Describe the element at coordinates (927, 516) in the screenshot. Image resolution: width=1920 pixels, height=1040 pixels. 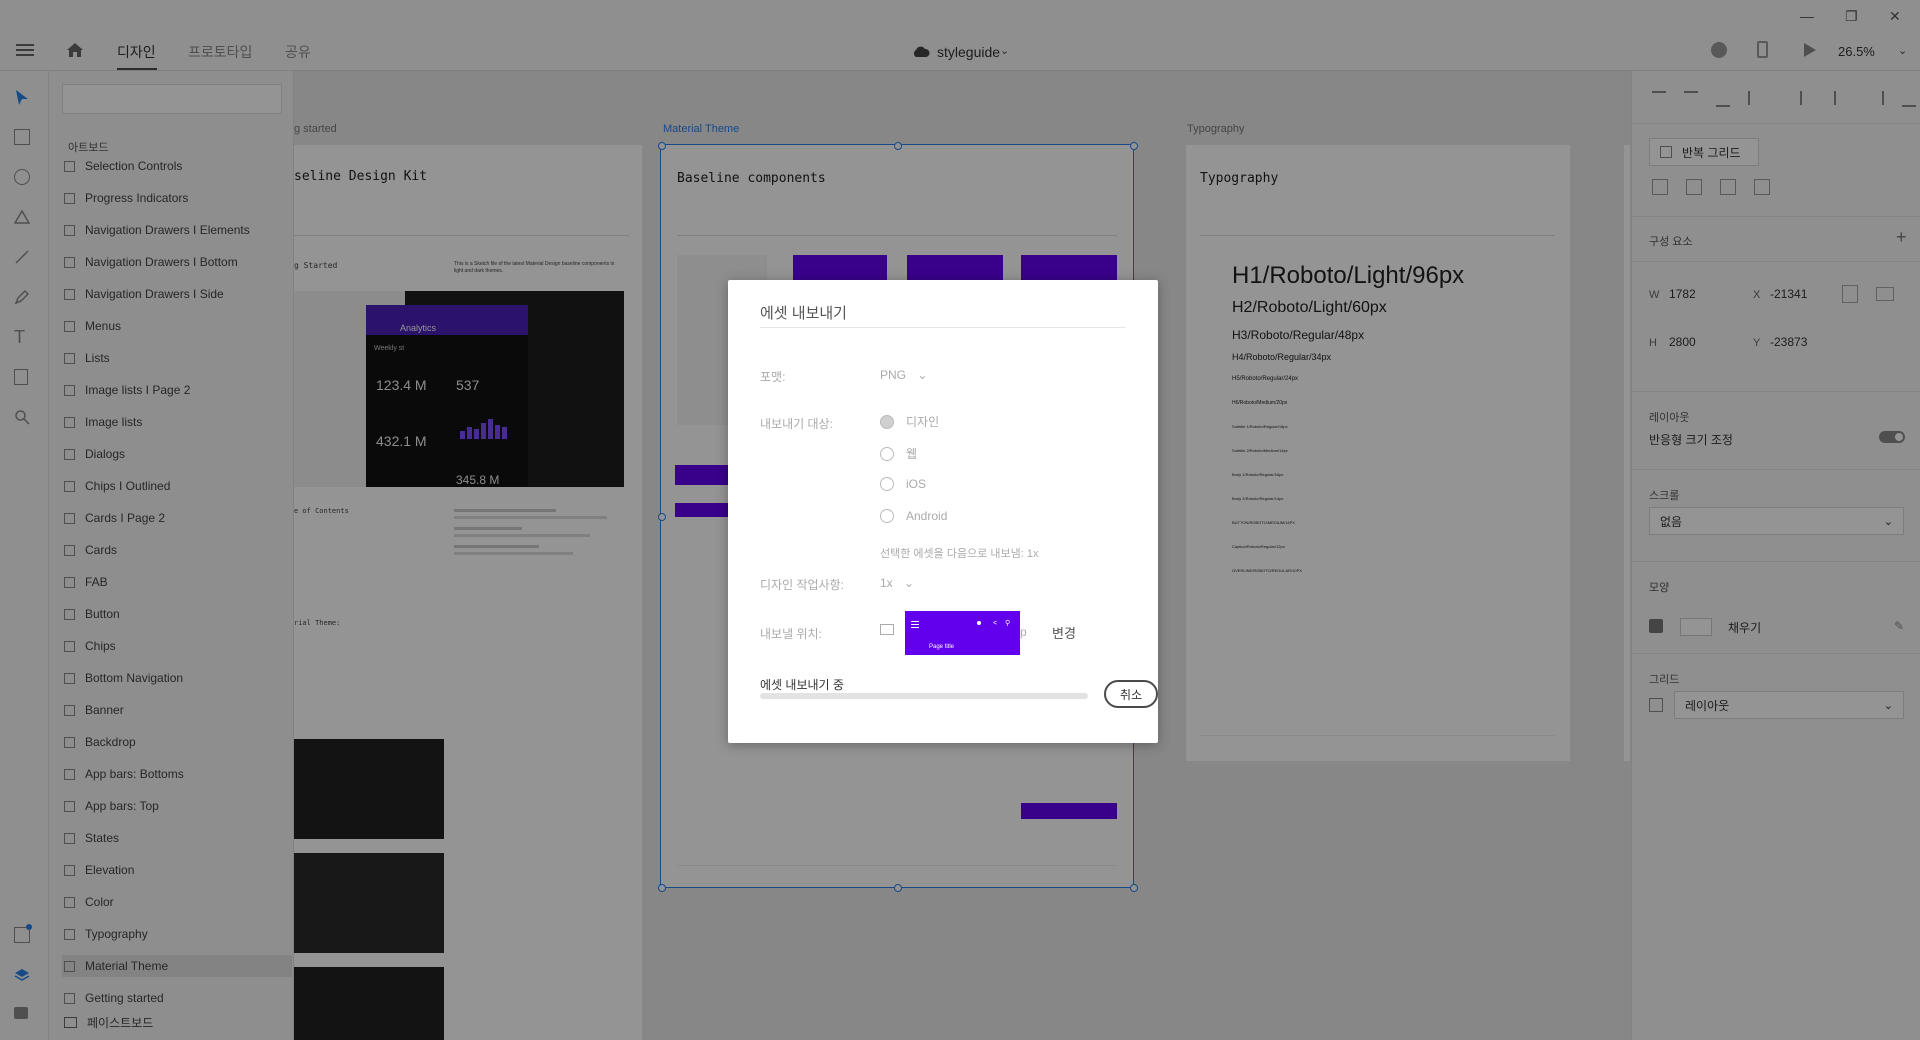
I see `radio-label: Android` at that location.